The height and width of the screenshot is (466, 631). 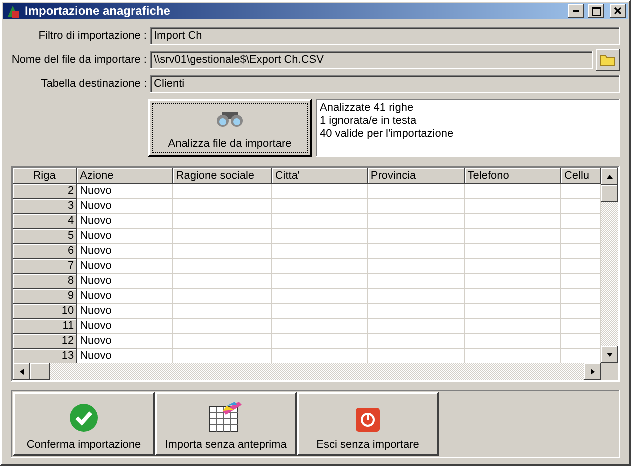 I want to click on window-title: Importazione anagrafiche, so click(x=98, y=11).